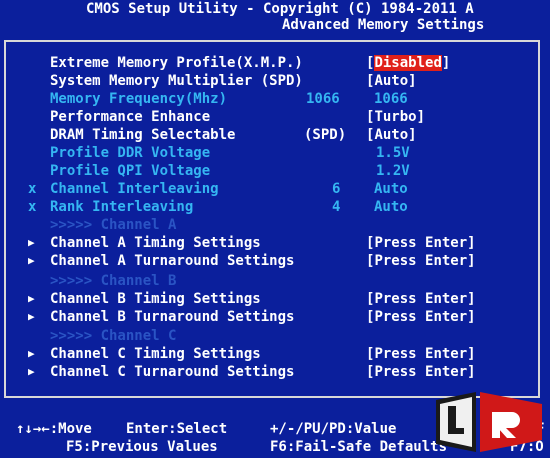 The image size is (550, 458). I want to click on help-fail-safe: F6:Fail-Safe Defaults, so click(359, 447).